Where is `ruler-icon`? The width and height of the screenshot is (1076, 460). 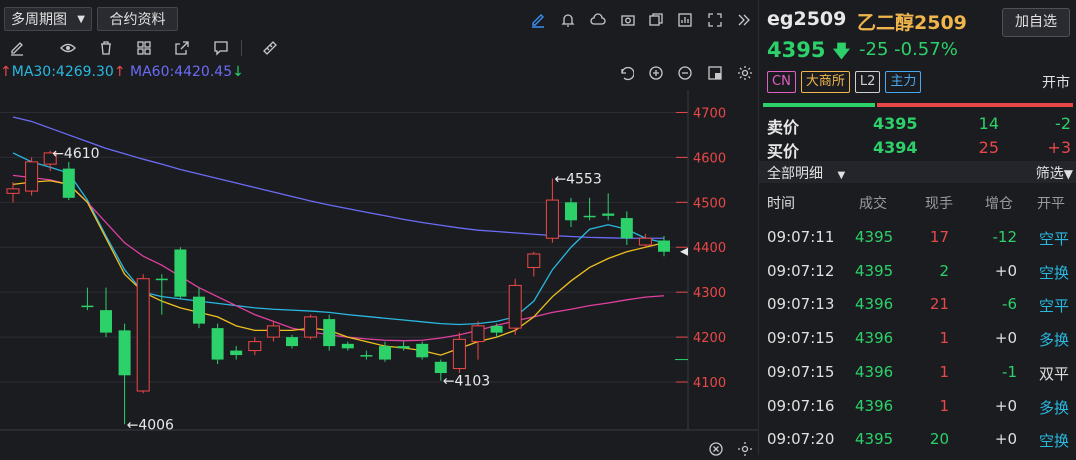 ruler-icon is located at coordinates (270, 48).